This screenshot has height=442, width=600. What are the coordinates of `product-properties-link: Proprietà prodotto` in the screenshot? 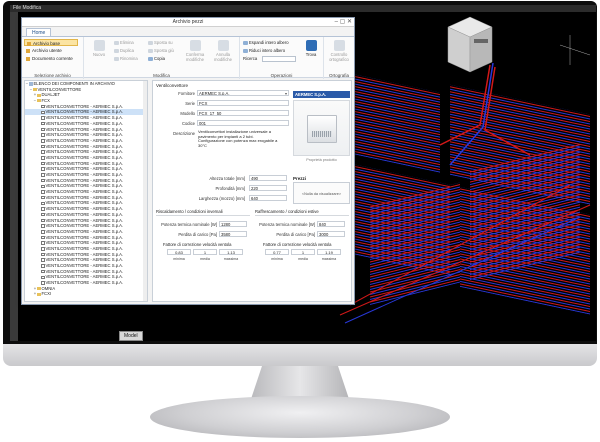 It's located at (321, 160).